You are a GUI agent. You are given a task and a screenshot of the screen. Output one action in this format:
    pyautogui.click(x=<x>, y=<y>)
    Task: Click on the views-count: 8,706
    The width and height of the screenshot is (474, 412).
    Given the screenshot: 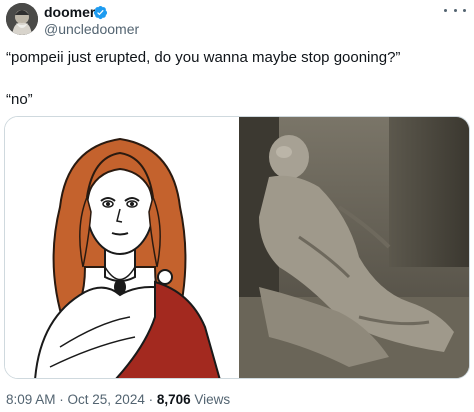 What is the action you would take?
    pyautogui.click(x=173, y=399)
    